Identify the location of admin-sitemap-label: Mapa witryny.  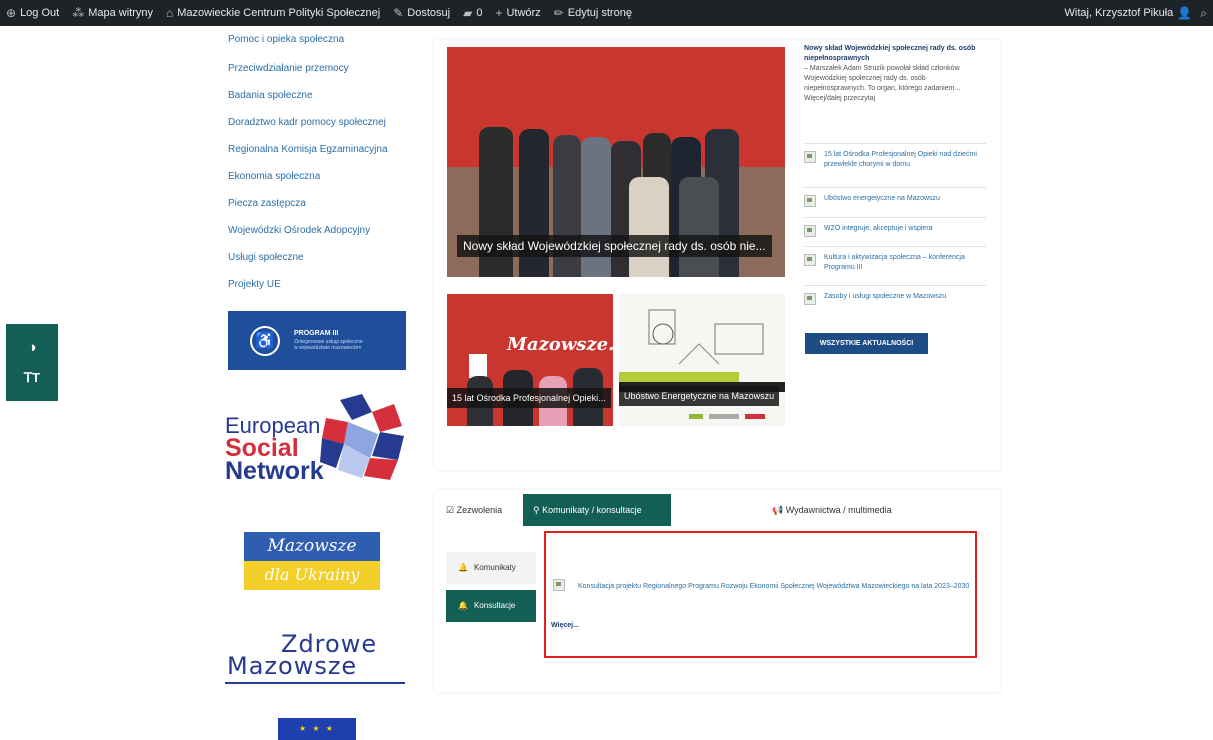
(120, 13).